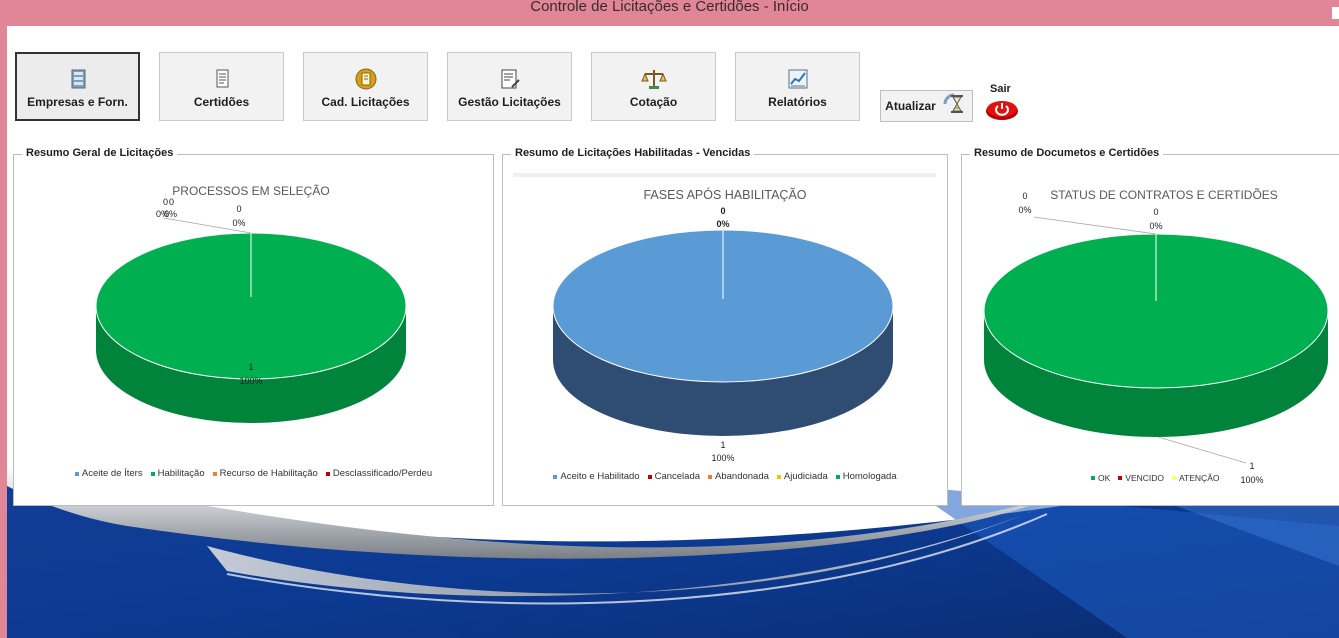 This screenshot has width=1339, height=638. What do you see at coordinates (265, 473) in the screenshot?
I see `legend-item: Recurso de Habilitação` at bounding box center [265, 473].